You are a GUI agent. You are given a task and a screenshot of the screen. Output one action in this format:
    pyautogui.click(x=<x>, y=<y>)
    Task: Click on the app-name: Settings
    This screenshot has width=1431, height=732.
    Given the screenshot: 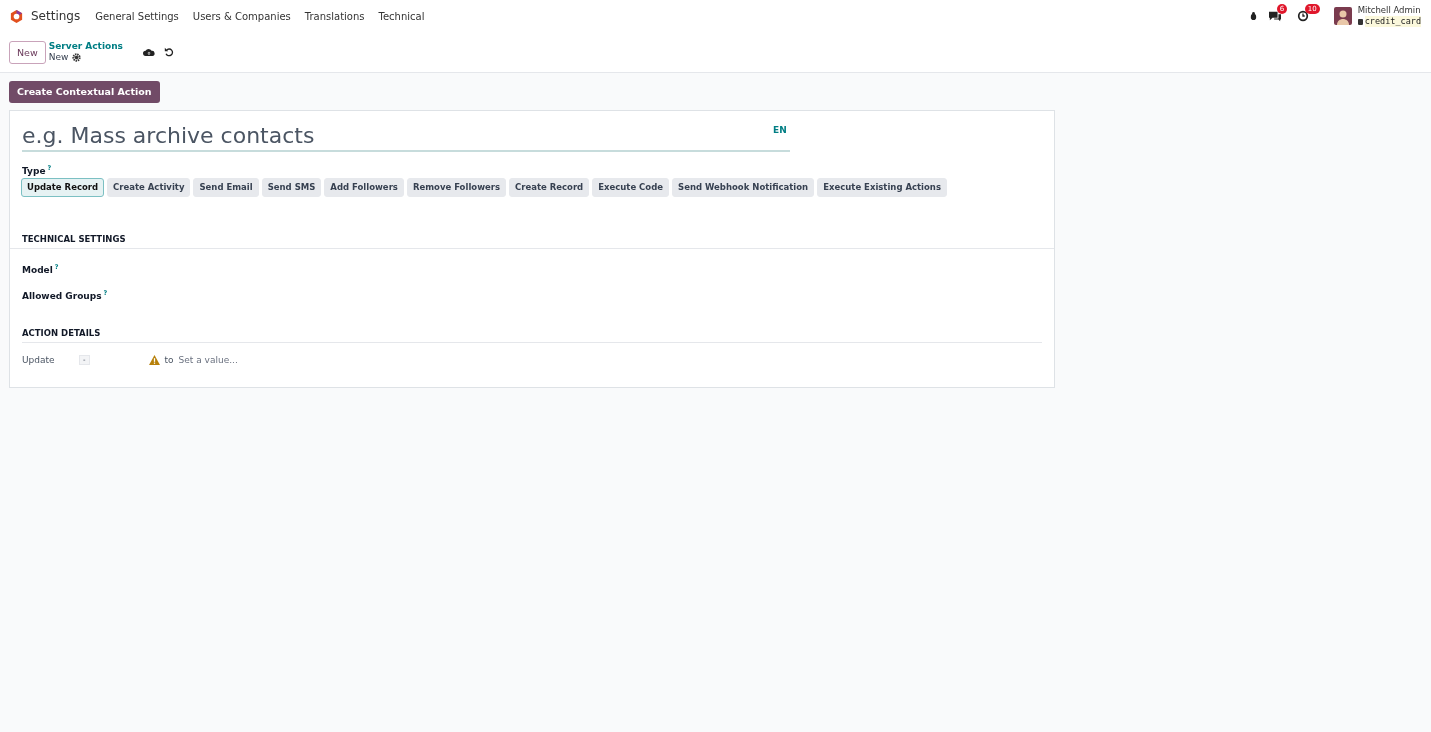 What is the action you would take?
    pyautogui.click(x=56, y=16)
    